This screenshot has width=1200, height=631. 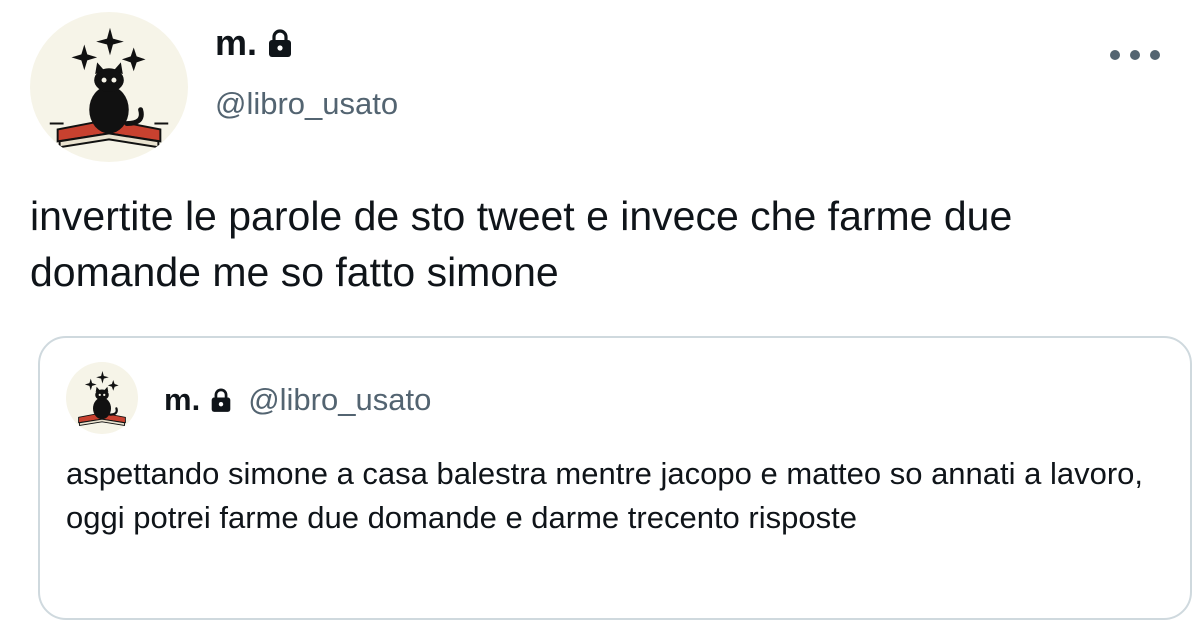 I want to click on quoted-author-handle: @libro_usato, so click(x=340, y=399).